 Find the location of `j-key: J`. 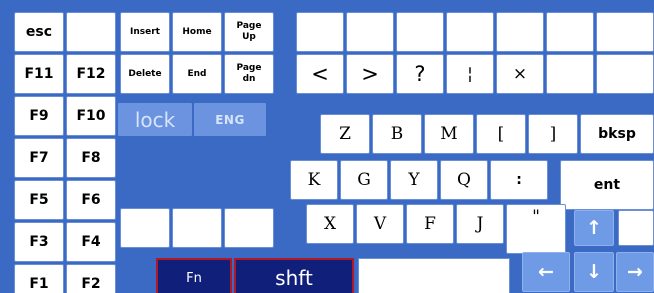

j-key: J is located at coordinates (480, 224).